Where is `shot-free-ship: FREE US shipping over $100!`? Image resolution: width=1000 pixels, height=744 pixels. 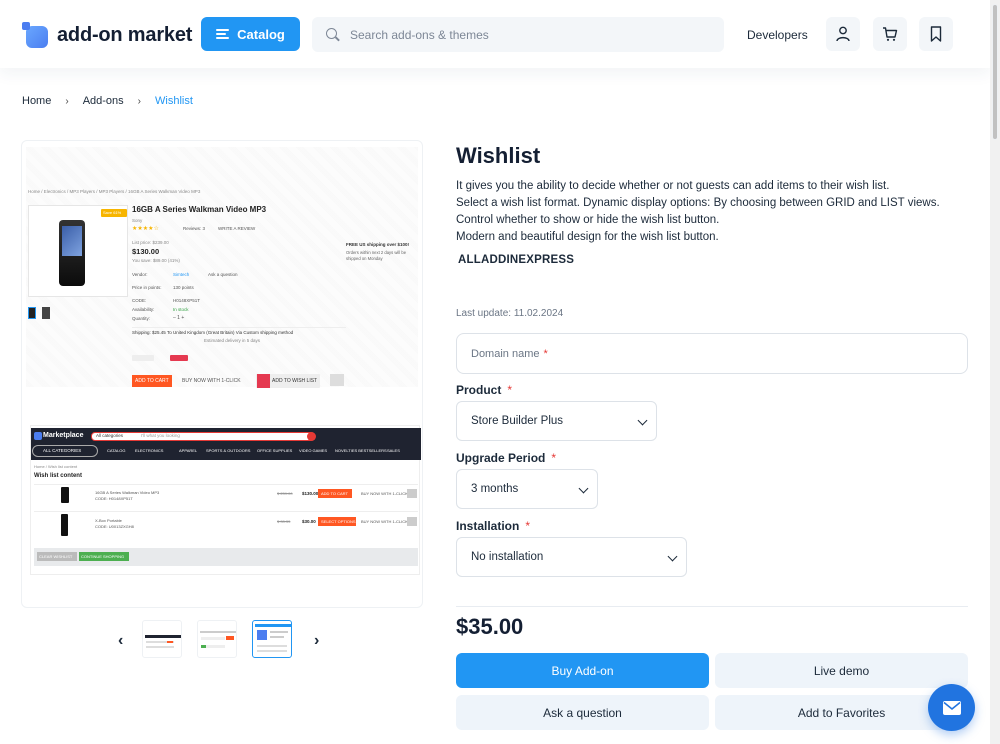
shot-free-ship: FREE US shipping over $100! is located at coordinates (378, 244).